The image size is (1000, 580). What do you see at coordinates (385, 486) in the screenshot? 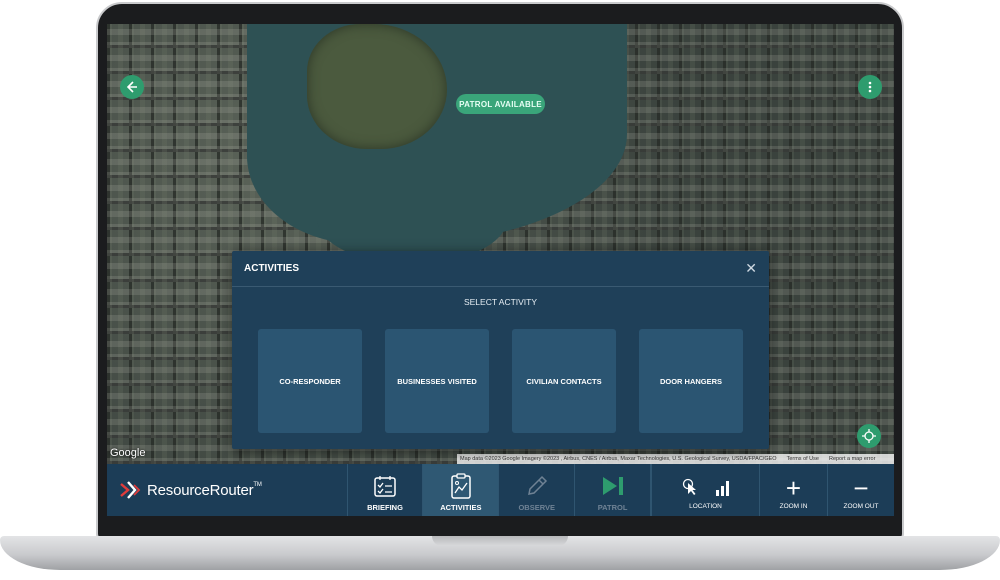
I see `calendar-checklist-icon` at bounding box center [385, 486].